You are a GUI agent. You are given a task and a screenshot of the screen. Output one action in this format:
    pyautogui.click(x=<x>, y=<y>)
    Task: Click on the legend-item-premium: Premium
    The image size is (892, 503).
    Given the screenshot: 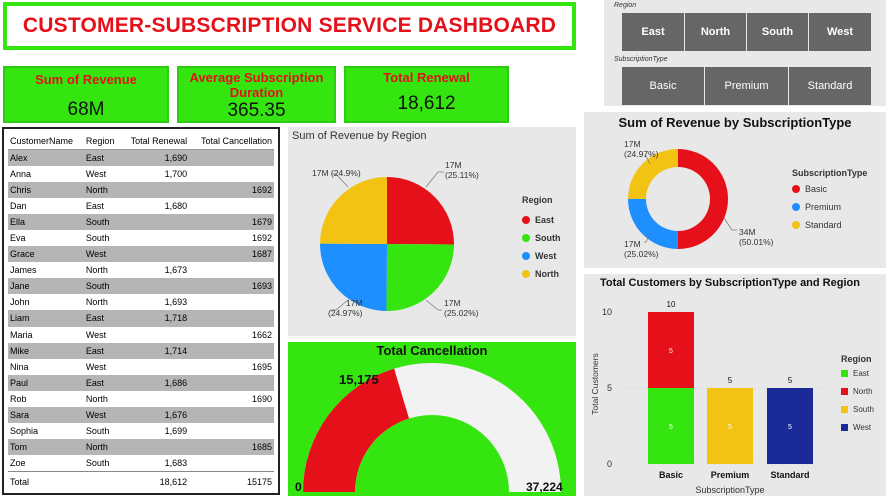 What is the action you would take?
    pyautogui.click(x=816, y=207)
    